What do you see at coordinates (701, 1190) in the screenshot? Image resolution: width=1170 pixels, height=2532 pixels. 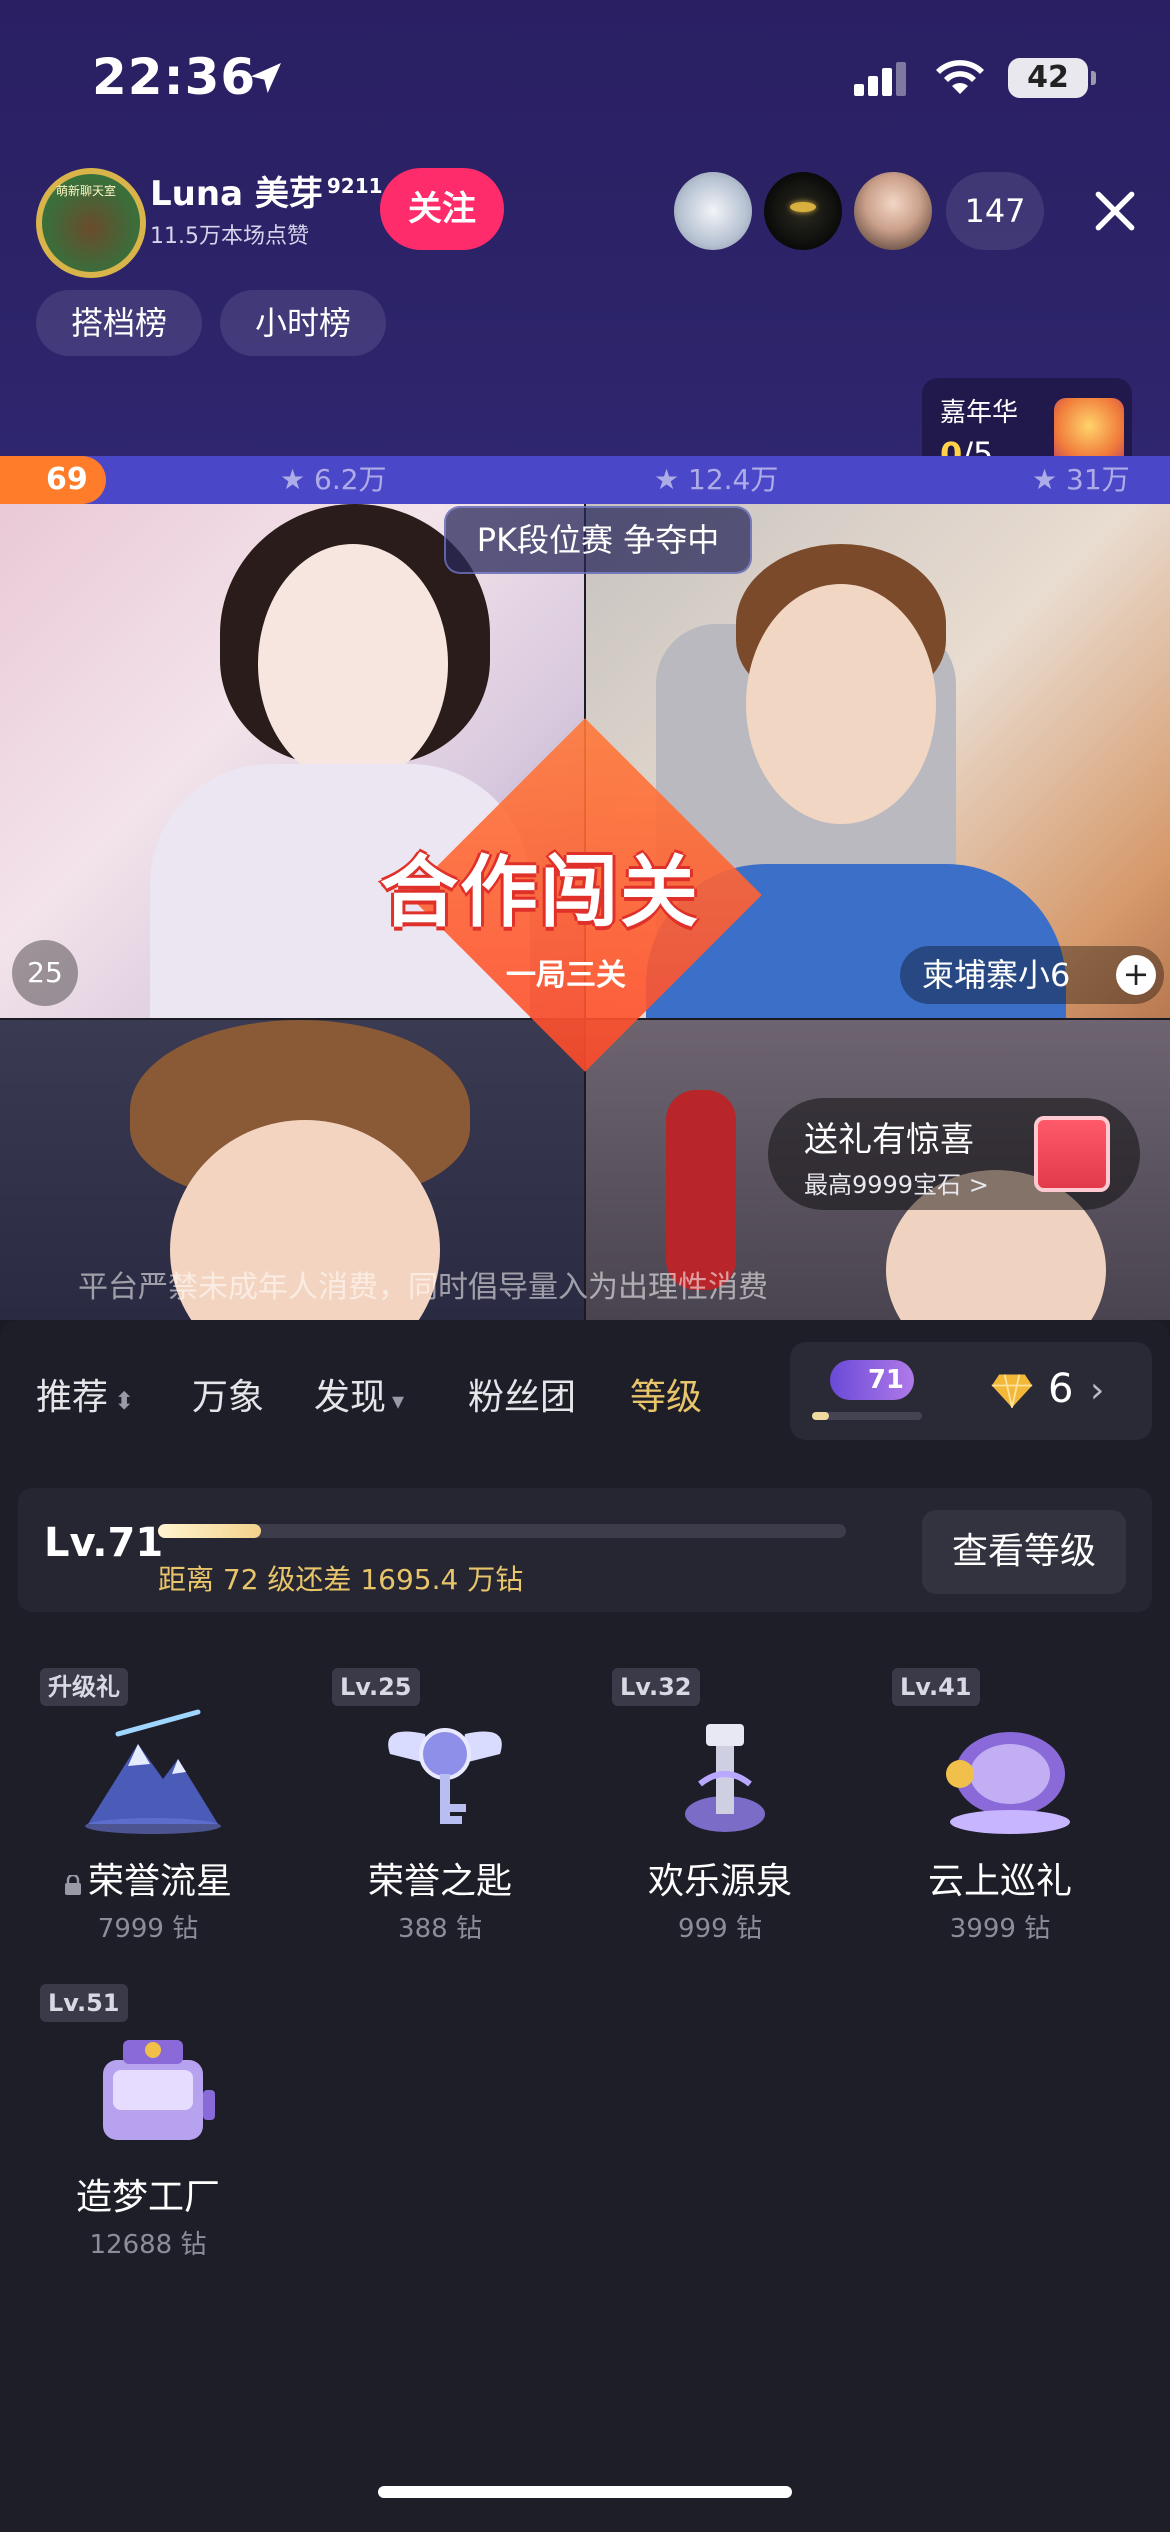 I see `figurine` at bounding box center [701, 1190].